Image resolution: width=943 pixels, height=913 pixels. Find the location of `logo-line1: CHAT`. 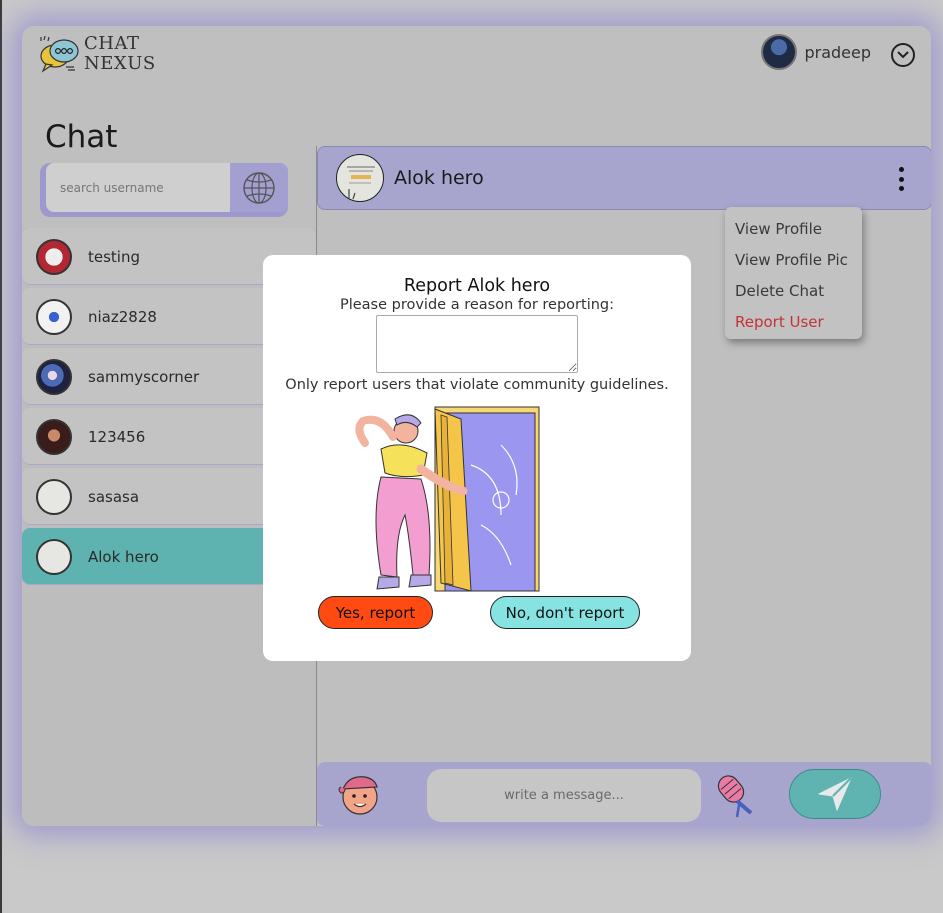

logo-line1: CHAT is located at coordinates (112, 43).